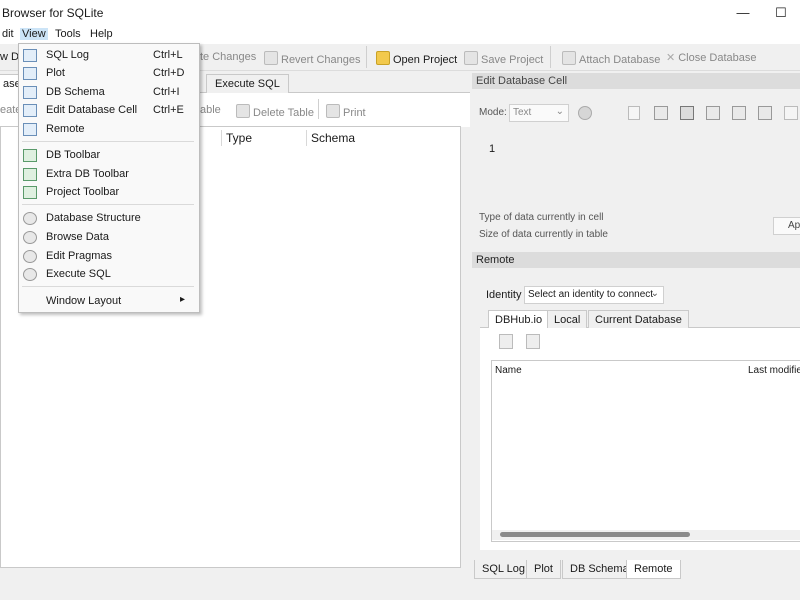 The height and width of the screenshot is (600, 800). Describe the element at coordinates (774, 370) in the screenshot. I see `remote-column-last-modified: Last modified` at that location.